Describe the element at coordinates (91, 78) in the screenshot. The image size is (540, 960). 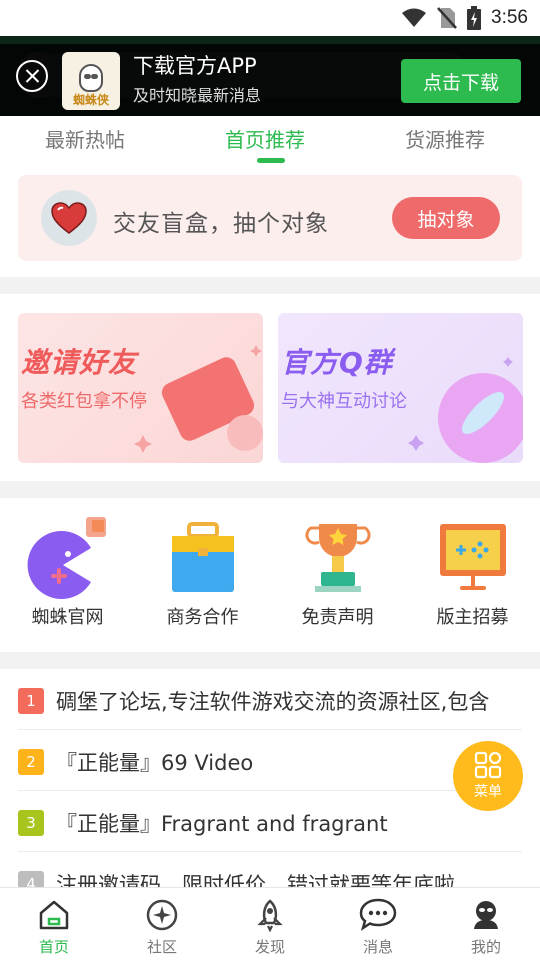
I see `spider-mask-icon` at that location.